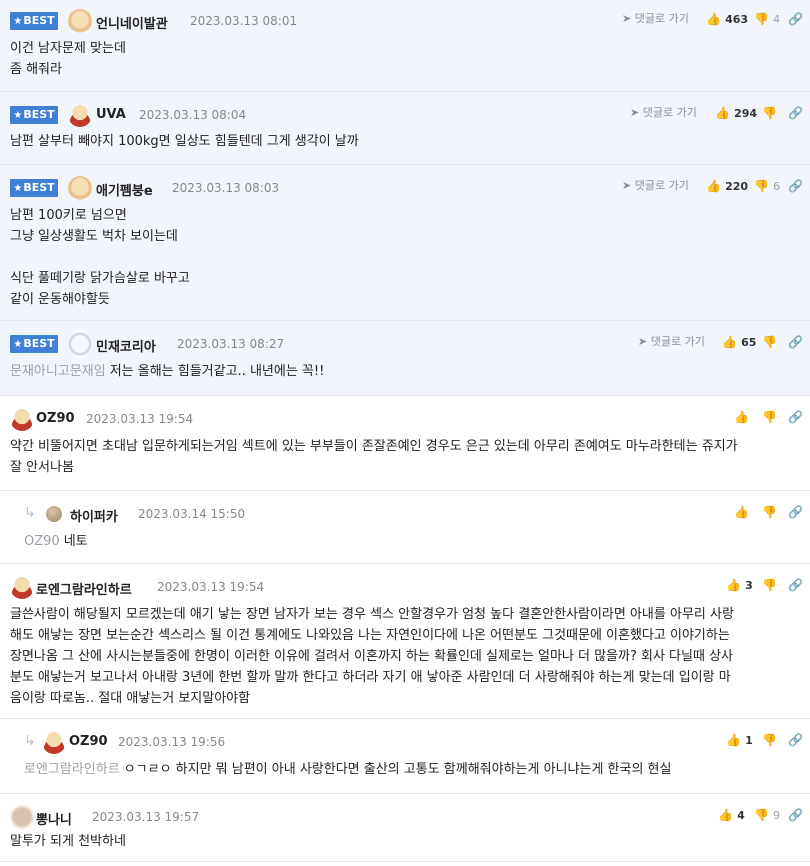 The image size is (810, 866). I want to click on reply-comment: ↳ 하이퍼카 2023.03.14 15:50 👍 👎 🔗 OZ90 네토, so click(405, 527).